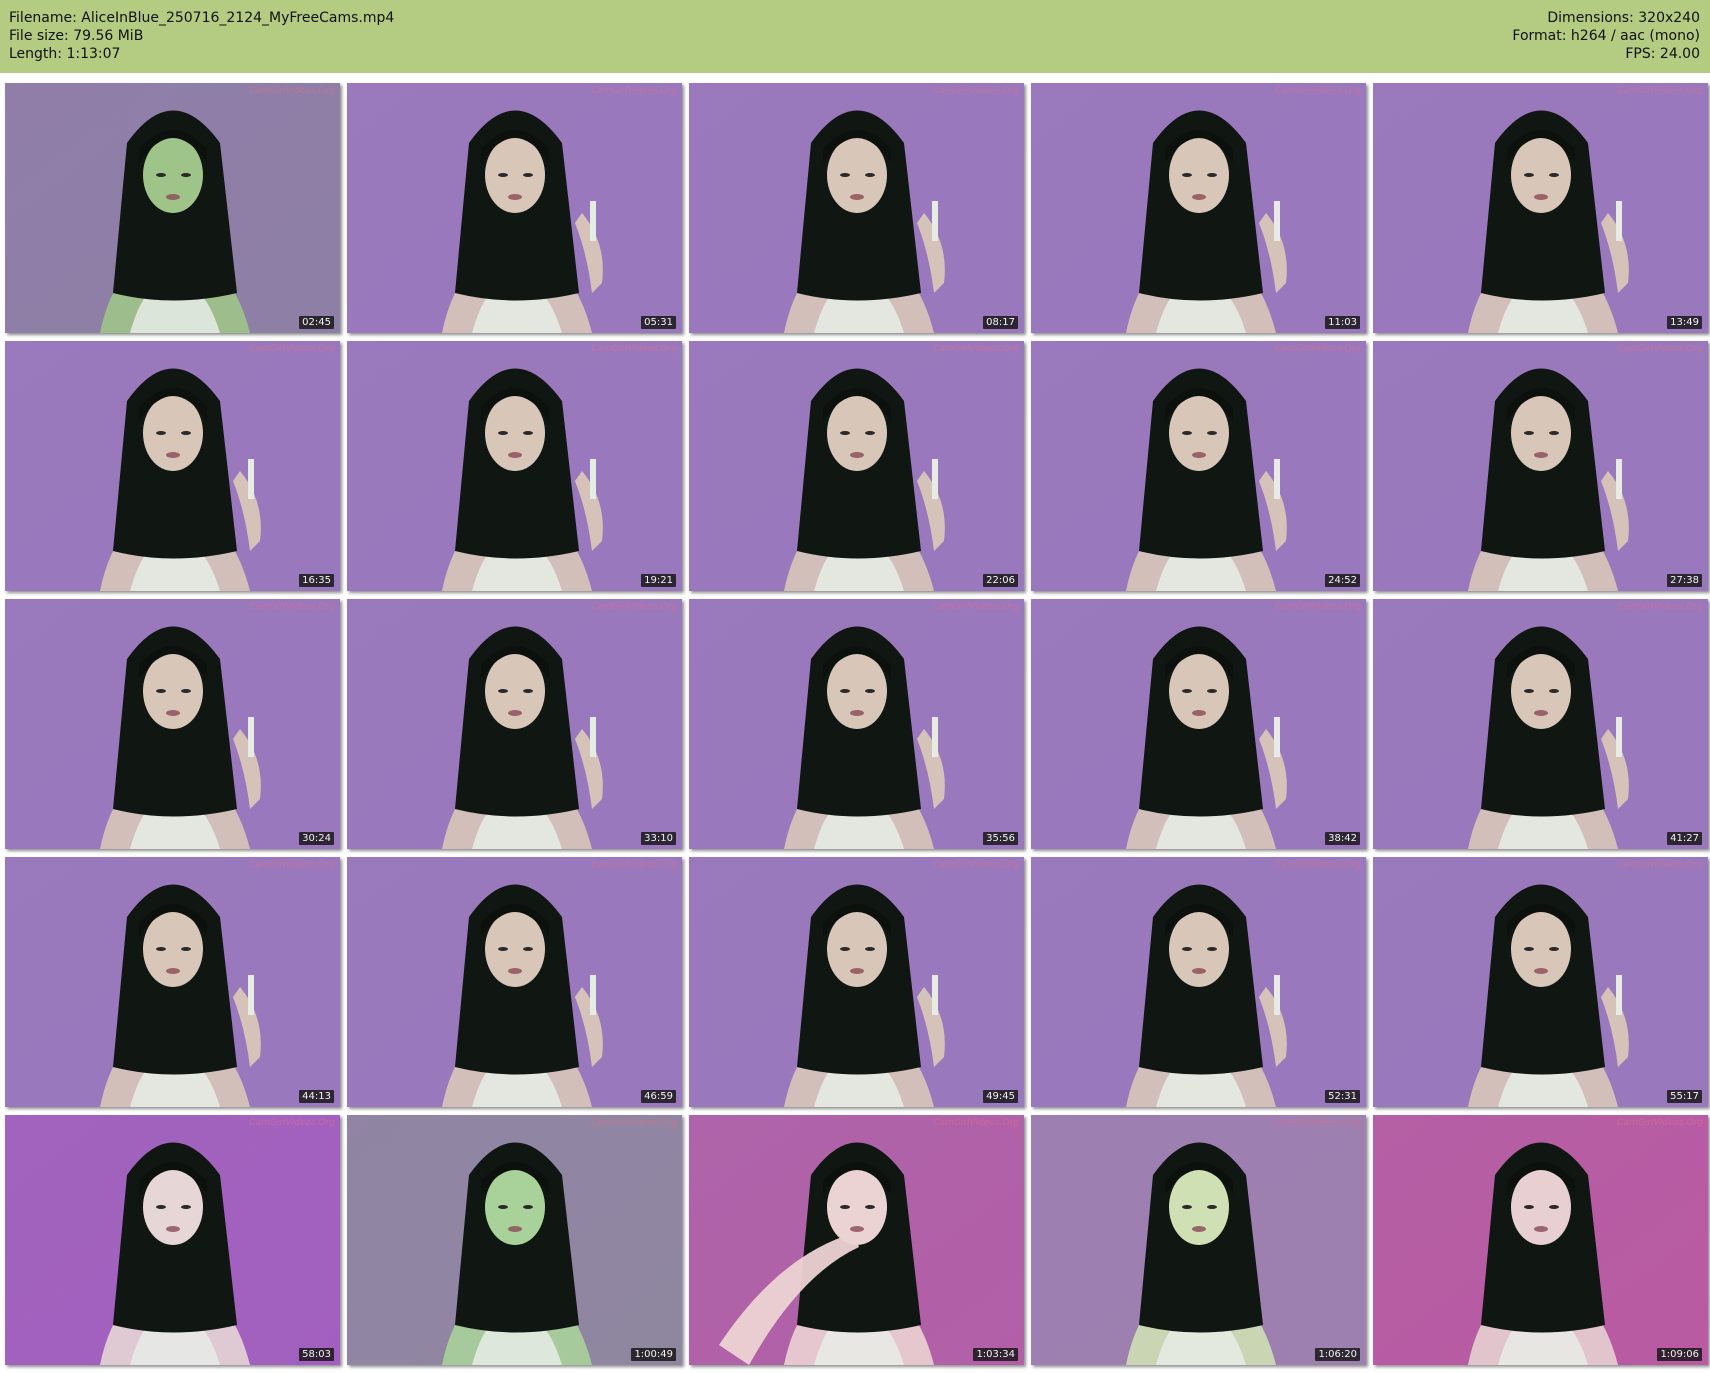 This screenshot has width=1710, height=1373. What do you see at coordinates (65, 54) in the screenshot?
I see `length-text: Length: 1:13:07` at bounding box center [65, 54].